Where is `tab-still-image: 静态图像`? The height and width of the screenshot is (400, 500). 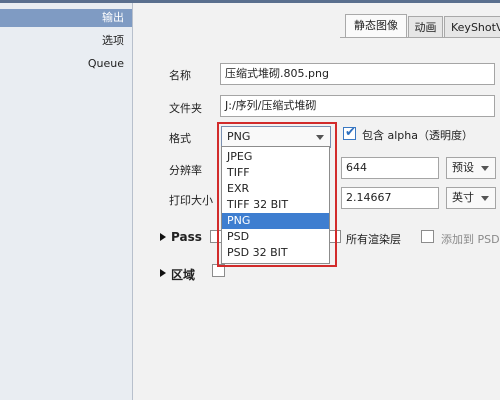
tab-still-image: 静态图像 is located at coordinates (376, 26).